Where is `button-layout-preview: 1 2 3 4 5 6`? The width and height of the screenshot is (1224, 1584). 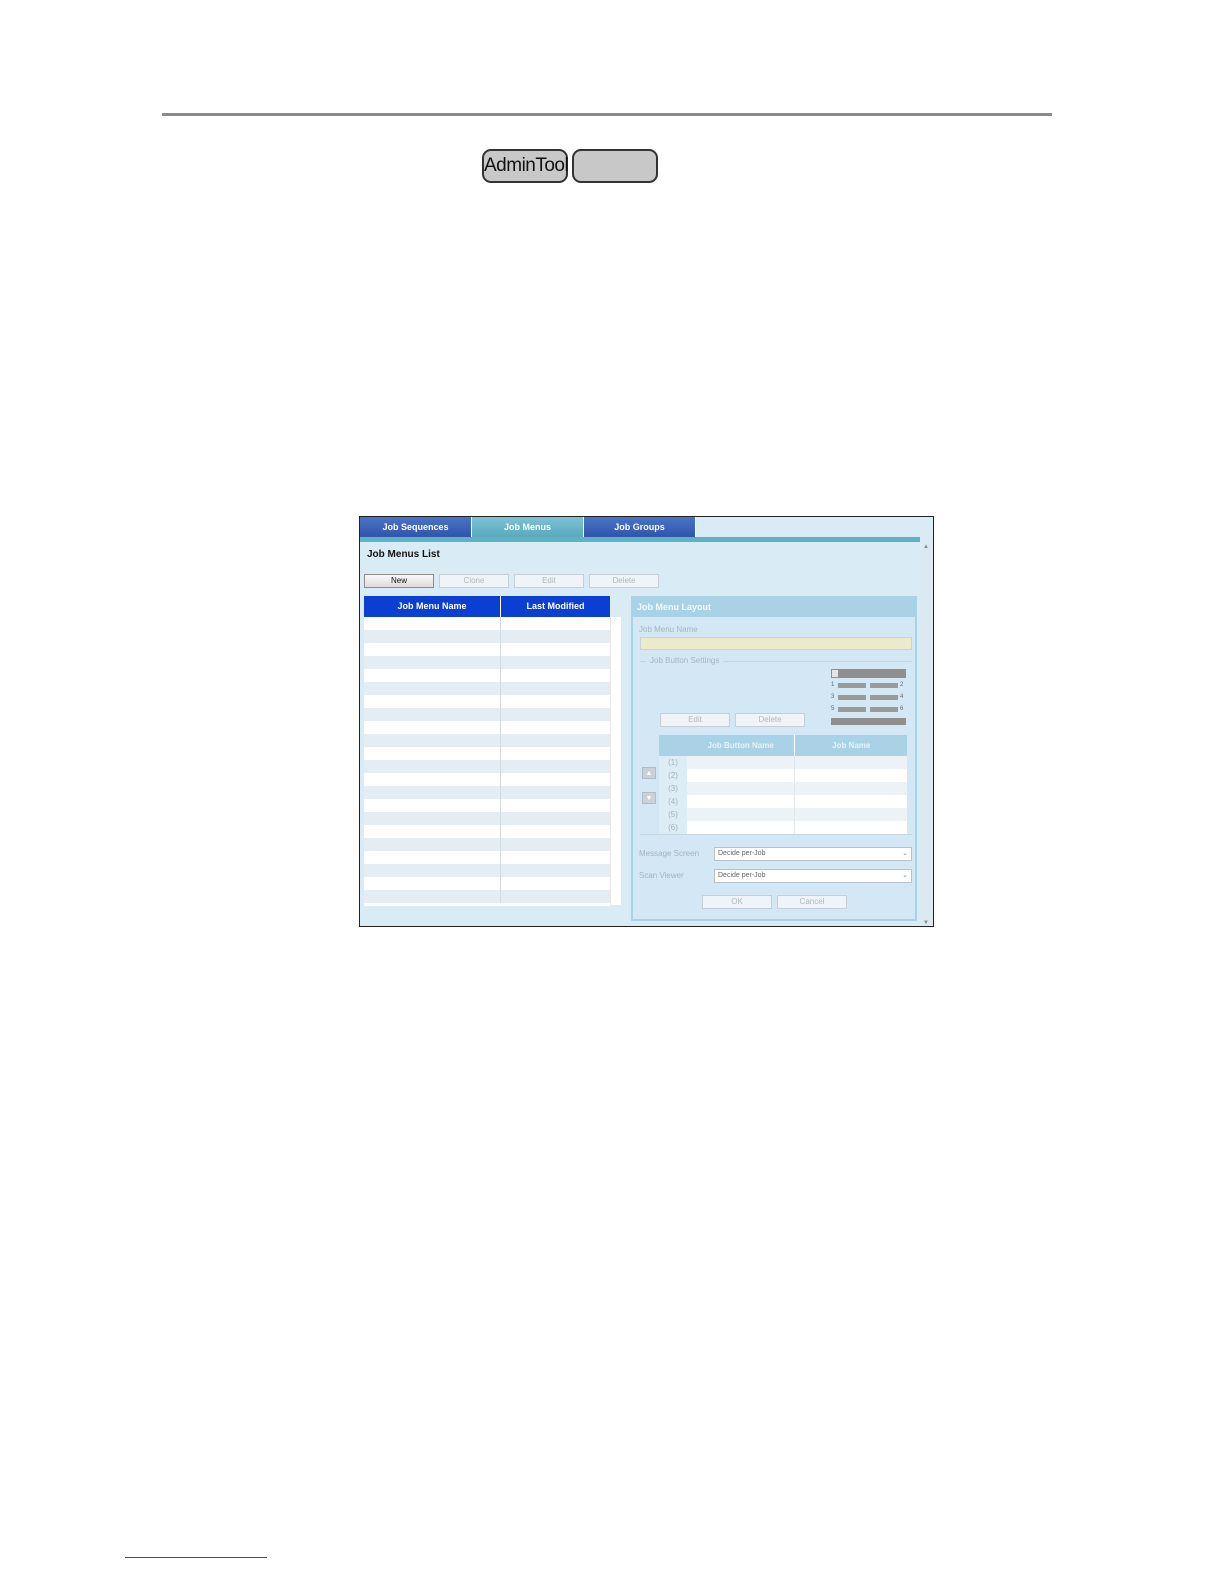 button-layout-preview: 1 2 3 4 5 6 is located at coordinates (868, 697).